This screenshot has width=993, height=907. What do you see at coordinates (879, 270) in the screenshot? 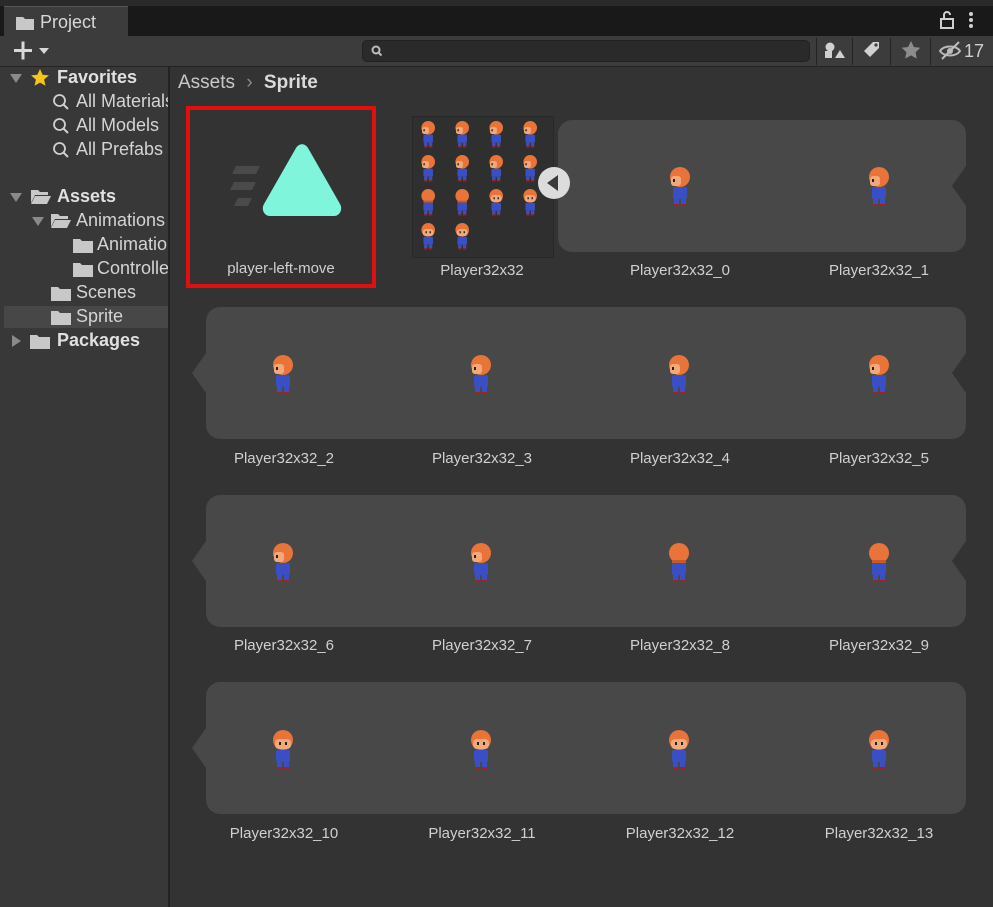
I see `asset-label: Player32x32_1` at bounding box center [879, 270].